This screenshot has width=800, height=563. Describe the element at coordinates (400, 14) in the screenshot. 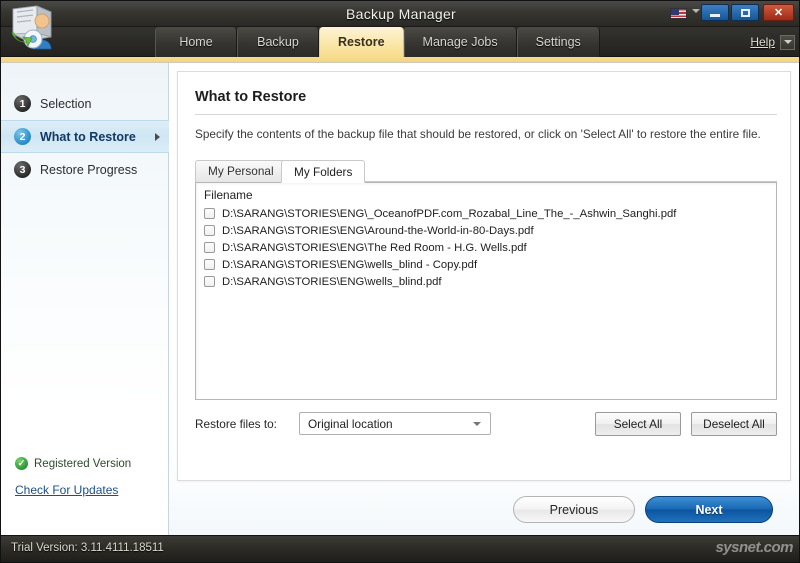

I see `title-bar: Backup Manager ✕` at that location.